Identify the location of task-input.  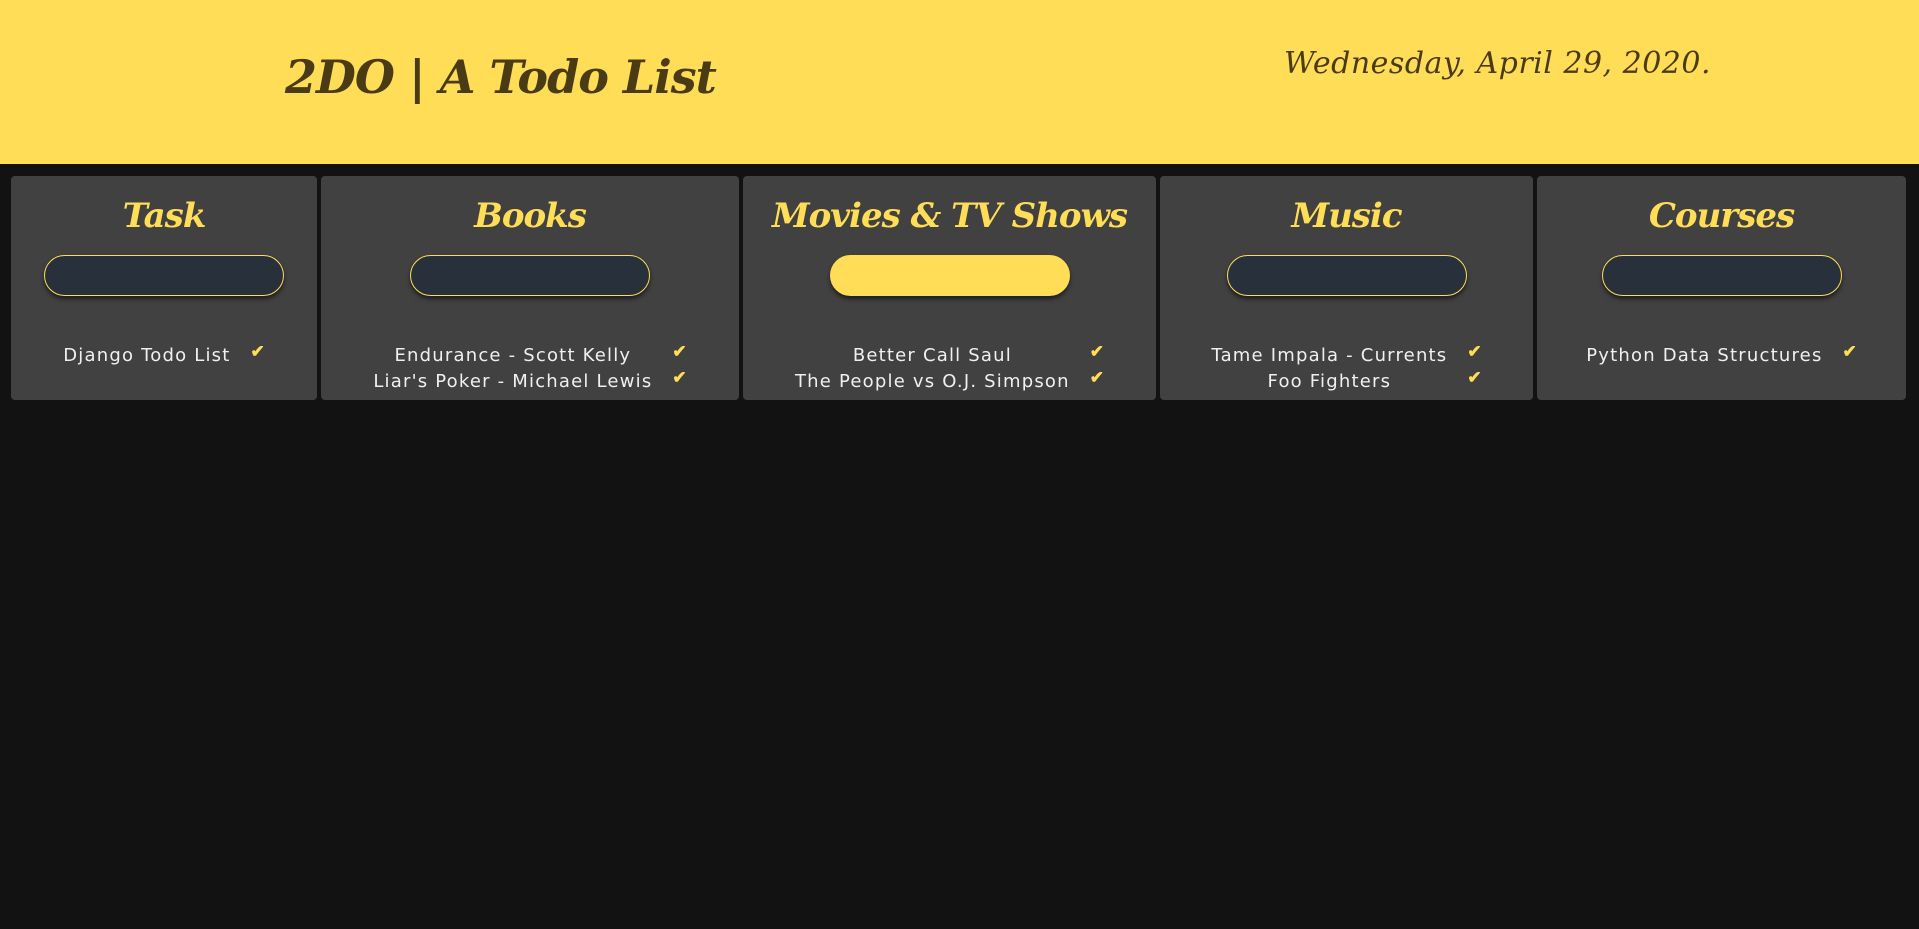
(164, 275).